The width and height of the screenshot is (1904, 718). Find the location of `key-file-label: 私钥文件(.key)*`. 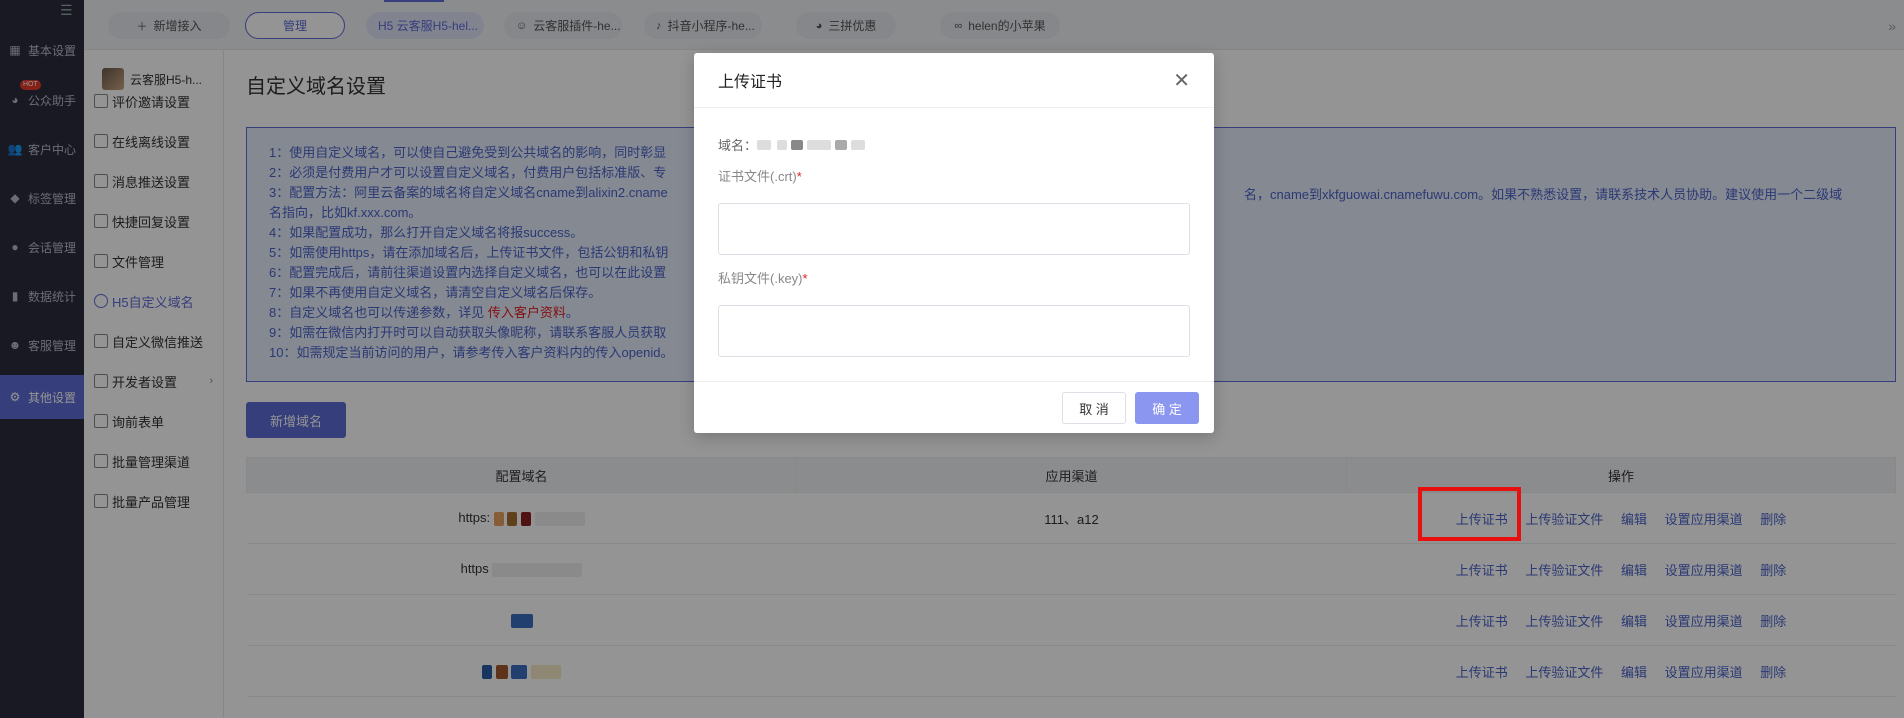

key-file-label: 私钥文件(.key)* is located at coordinates (763, 278).